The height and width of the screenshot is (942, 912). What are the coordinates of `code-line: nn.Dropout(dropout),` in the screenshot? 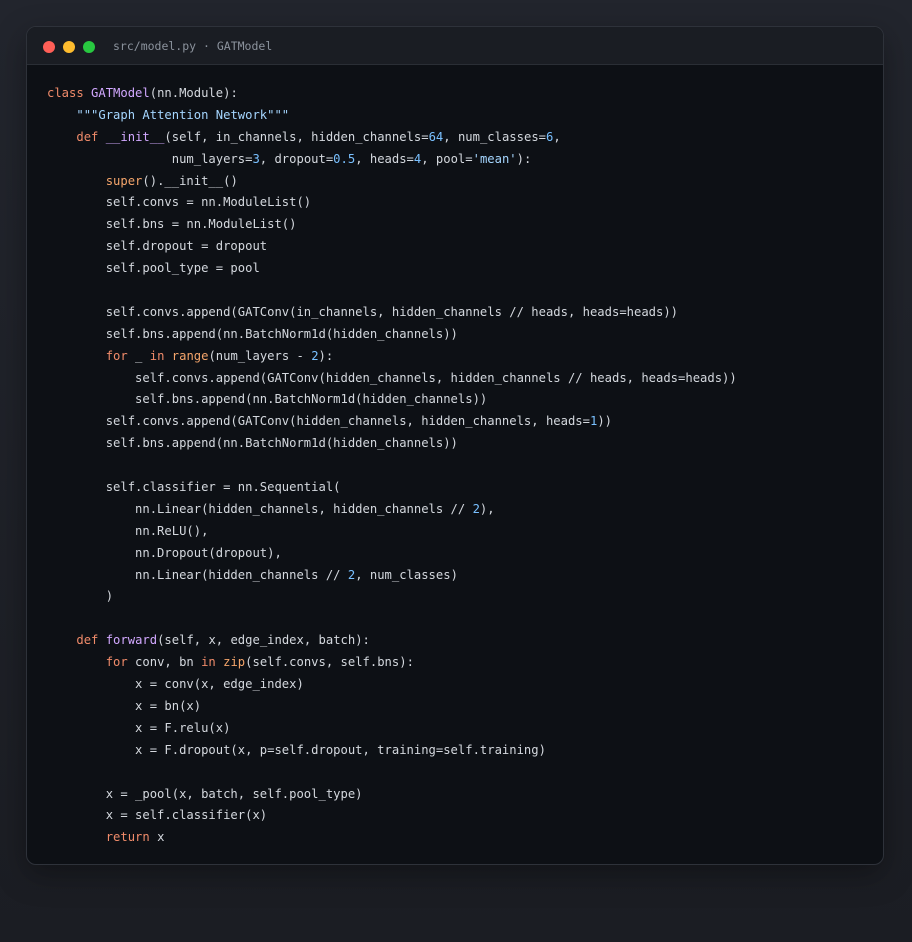 It's located at (392, 554).